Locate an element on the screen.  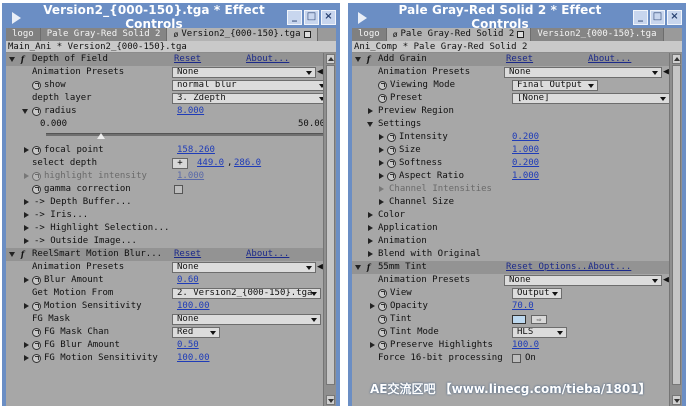
preview-region-group: Preview Region is located at coordinates (510, 111).